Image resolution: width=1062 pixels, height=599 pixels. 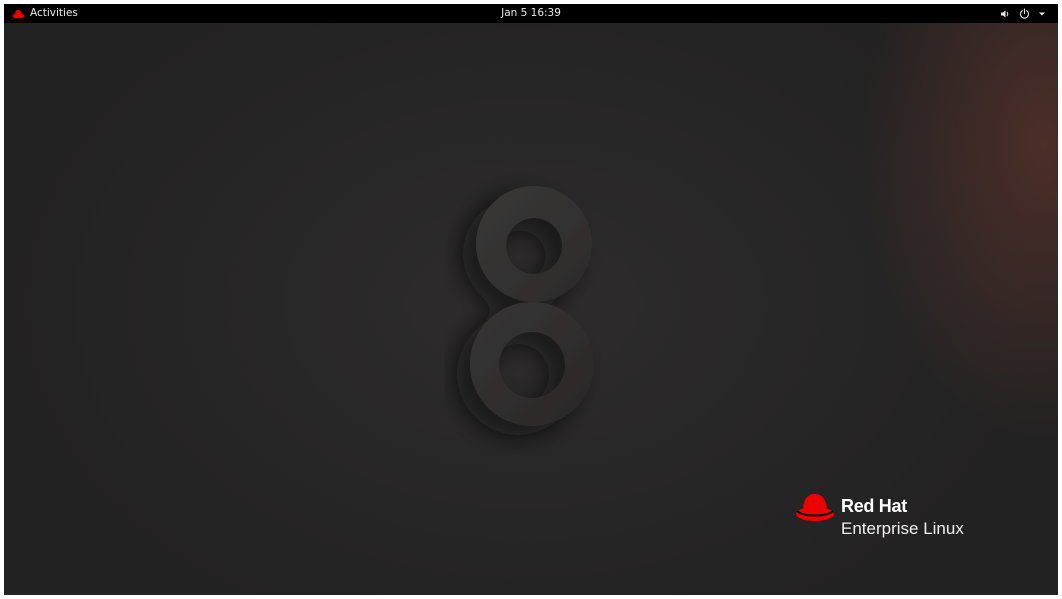 What do you see at coordinates (529, 314) in the screenshot?
I see `wallpaper-eight-graphic` at bounding box center [529, 314].